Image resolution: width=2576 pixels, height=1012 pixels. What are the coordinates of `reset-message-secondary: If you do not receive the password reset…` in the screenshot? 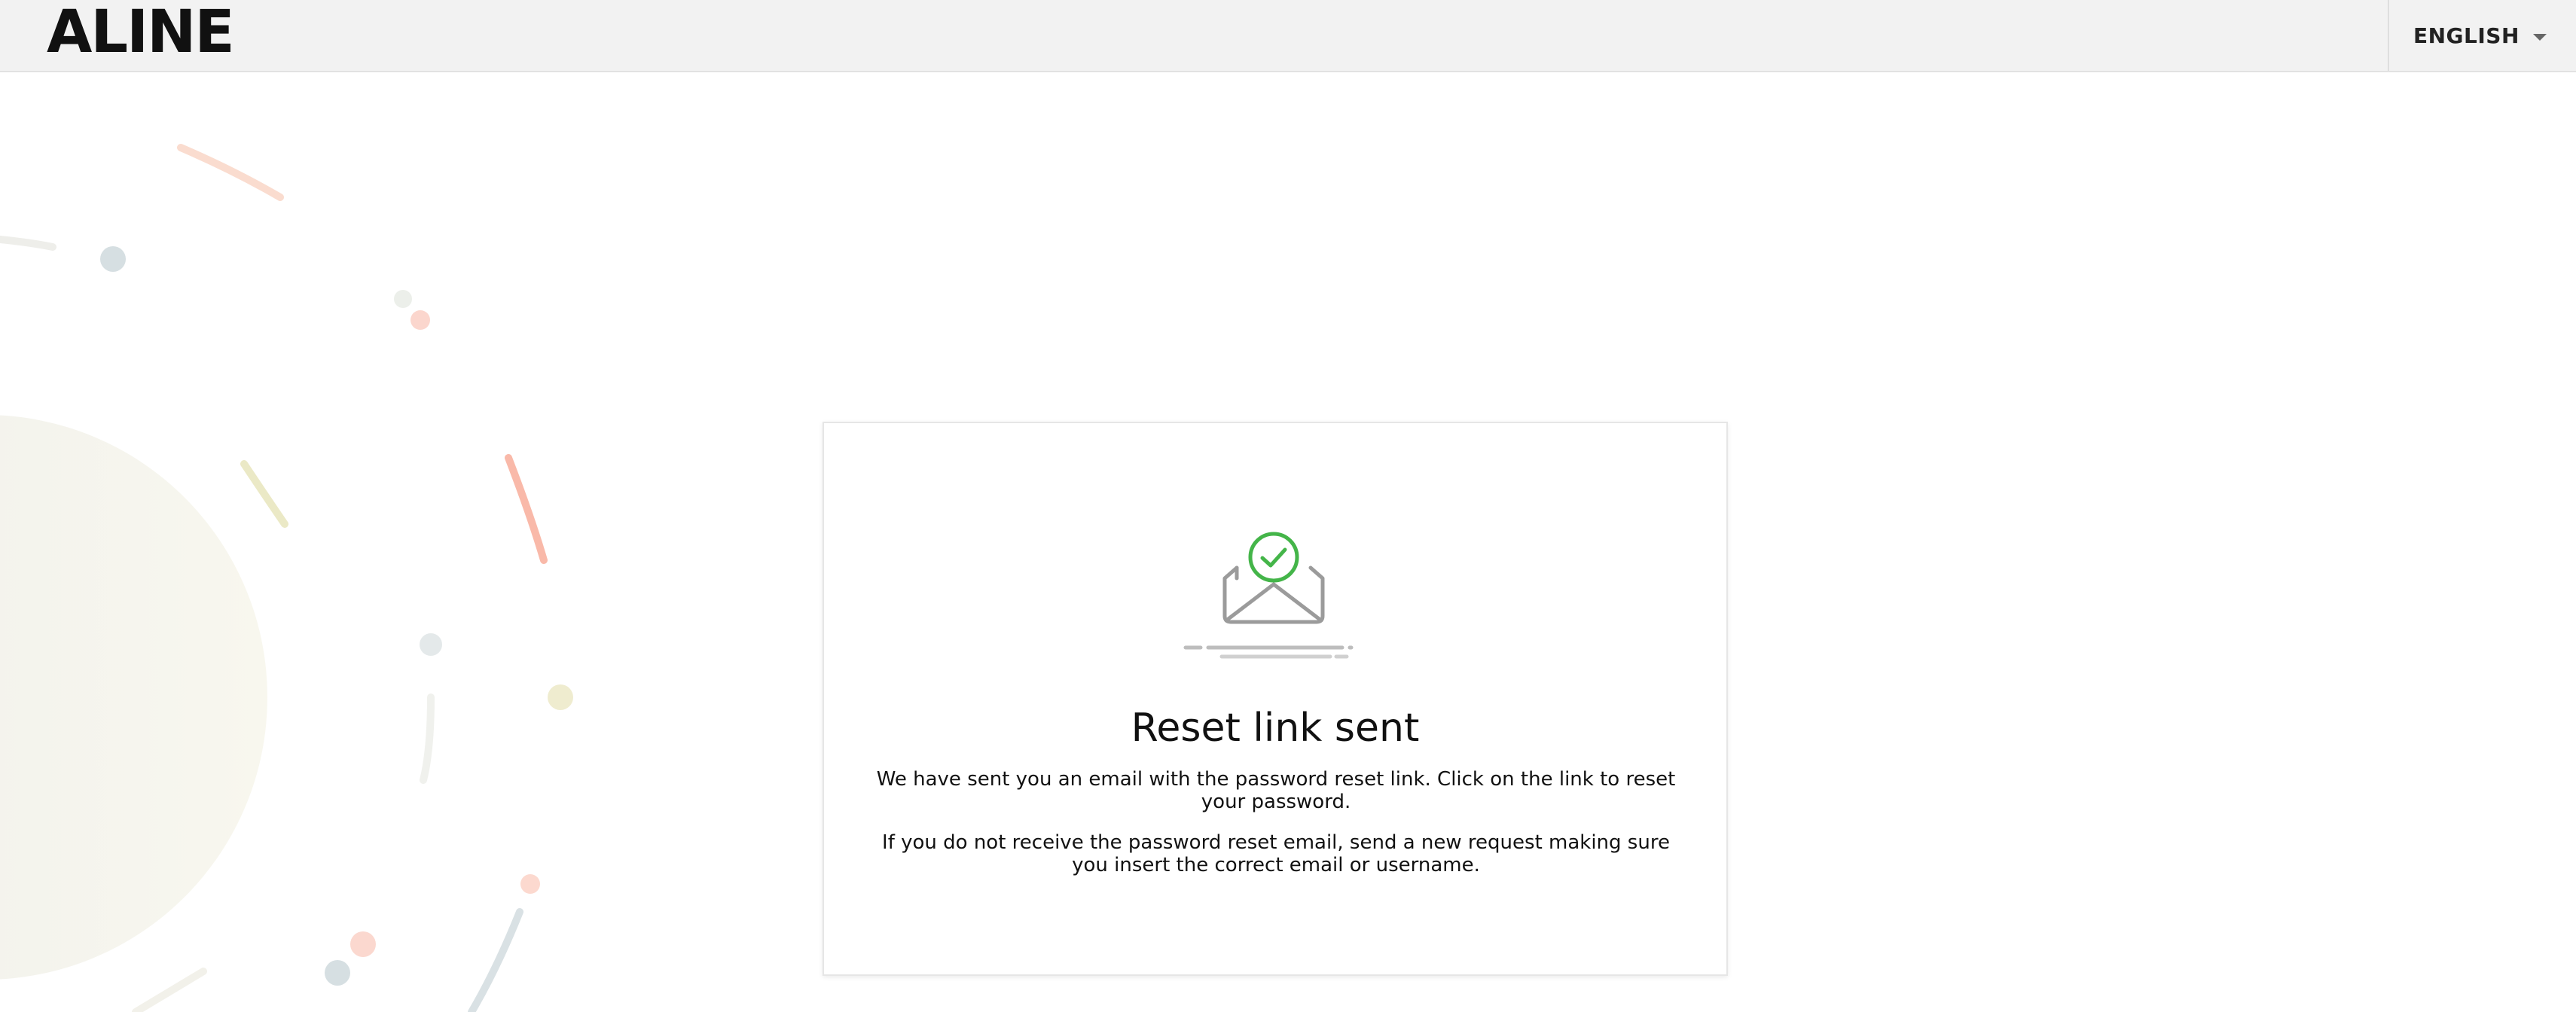 It's located at (1276, 853).